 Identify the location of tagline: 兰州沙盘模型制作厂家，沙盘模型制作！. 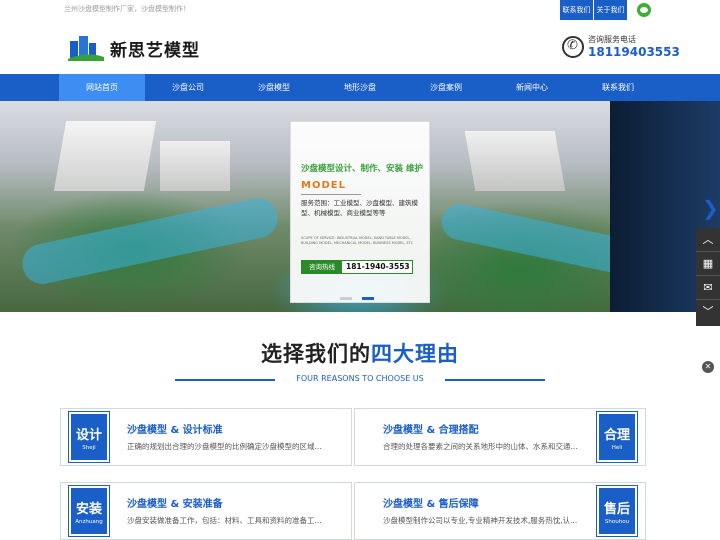
(127, 9).